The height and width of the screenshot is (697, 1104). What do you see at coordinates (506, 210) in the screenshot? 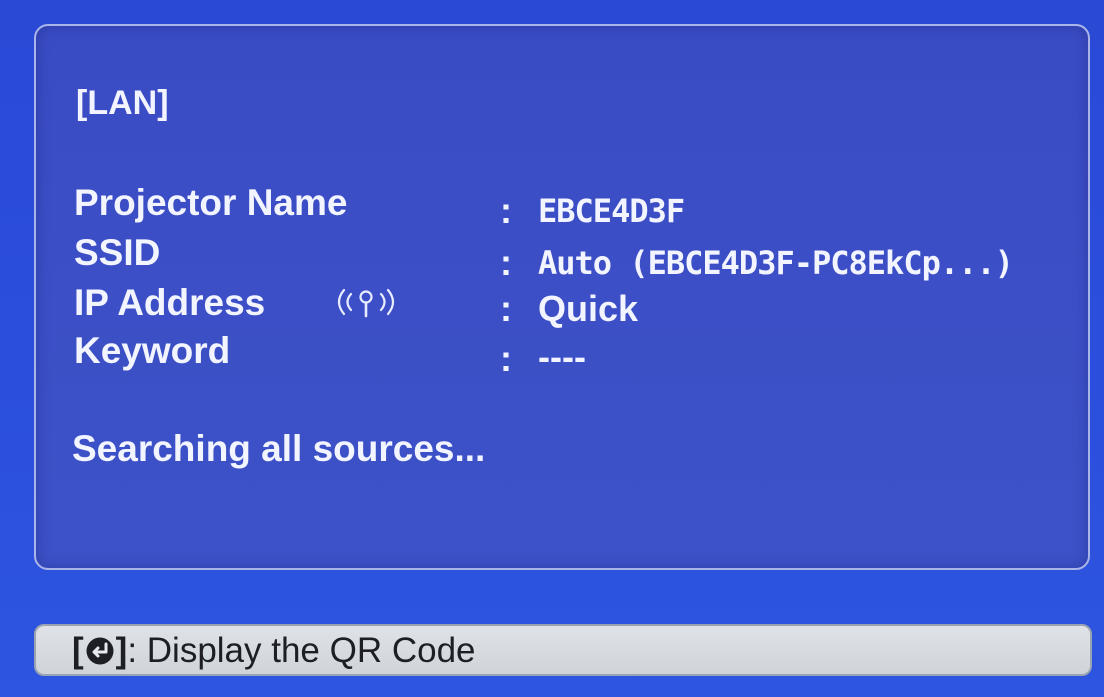
I see `projector-name-colon: :` at bounding box center [506, 210].